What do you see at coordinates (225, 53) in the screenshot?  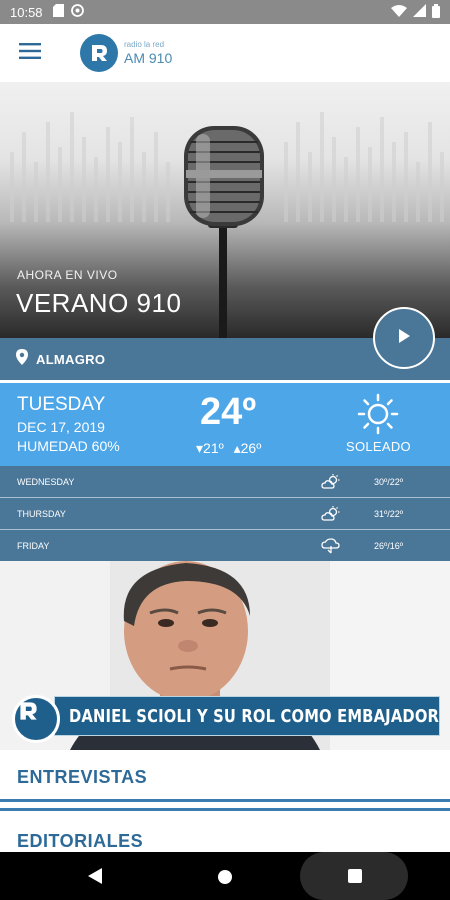 I see `app-bar: radio la red AM 910` at bounding box center [225, 53].